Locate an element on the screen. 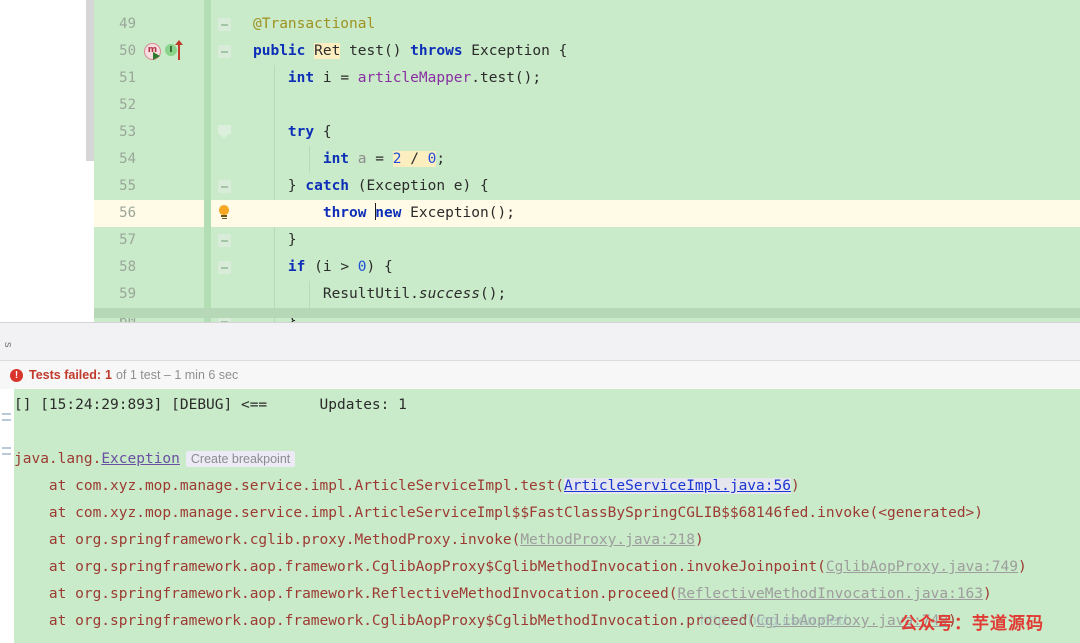 The width and height of the screenshot is (1080, 643). run-arrow-icon is located at coordinates (156, 56).